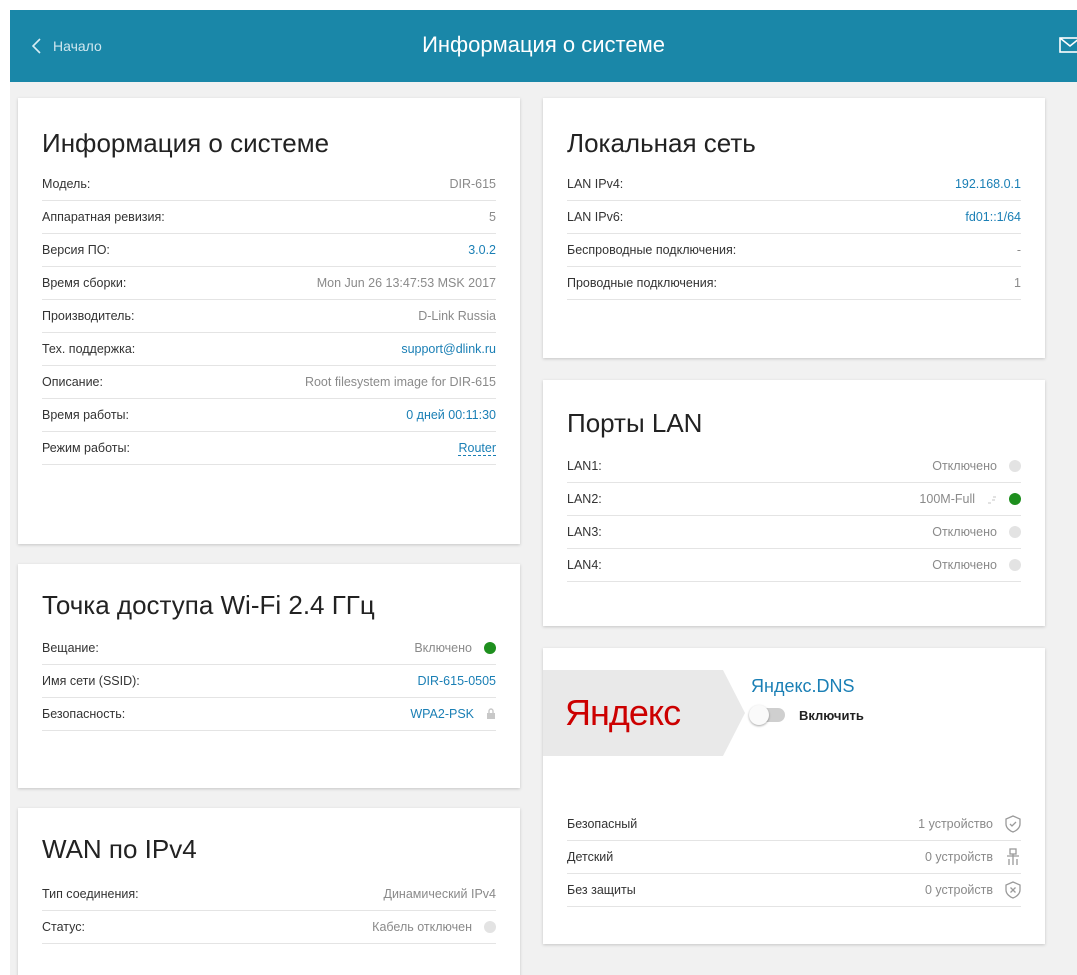  What do you see at coordinates (578, 712) in the screenshot?
I see `yandex-logo-letter: Я` at bounding box center [578, 712].